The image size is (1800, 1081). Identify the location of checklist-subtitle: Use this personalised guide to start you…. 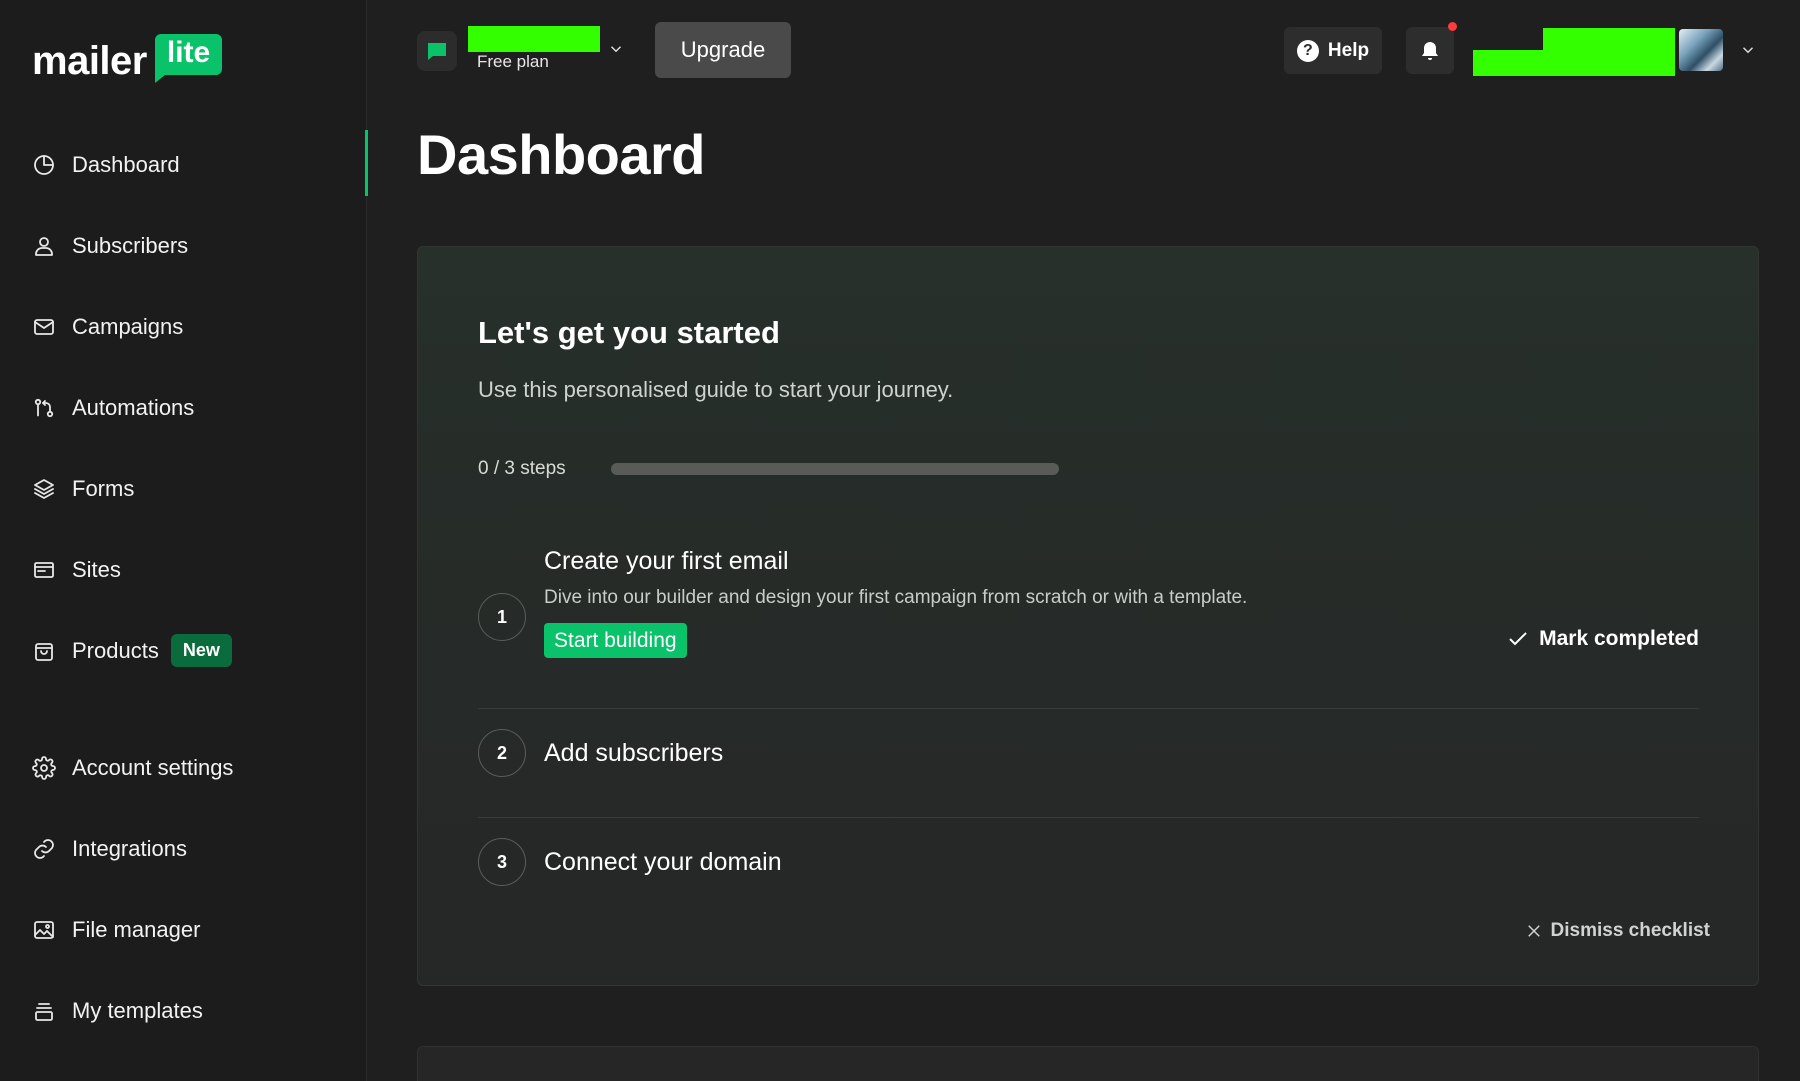
(716, 389).